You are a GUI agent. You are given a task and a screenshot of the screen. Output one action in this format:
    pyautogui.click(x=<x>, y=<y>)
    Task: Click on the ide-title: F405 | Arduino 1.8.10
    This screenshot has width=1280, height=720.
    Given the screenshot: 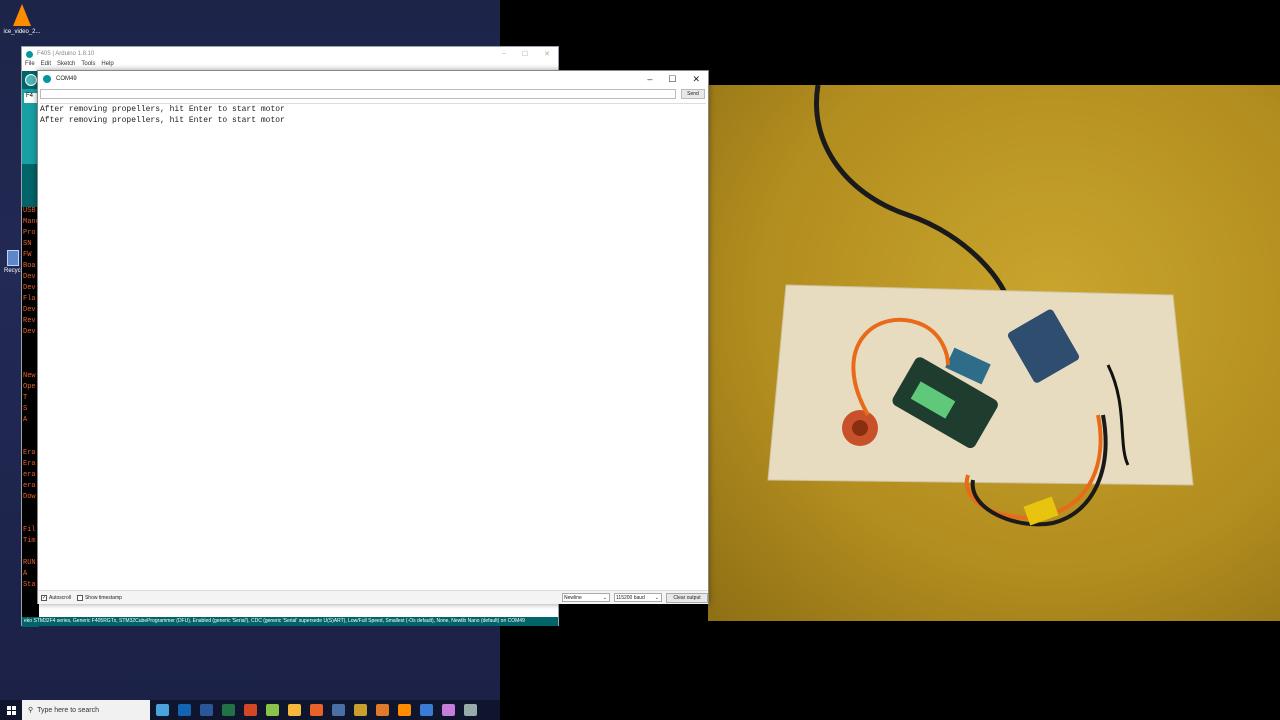 What is the action you would take?
    pyautogui.click(x=66, y=54)
    